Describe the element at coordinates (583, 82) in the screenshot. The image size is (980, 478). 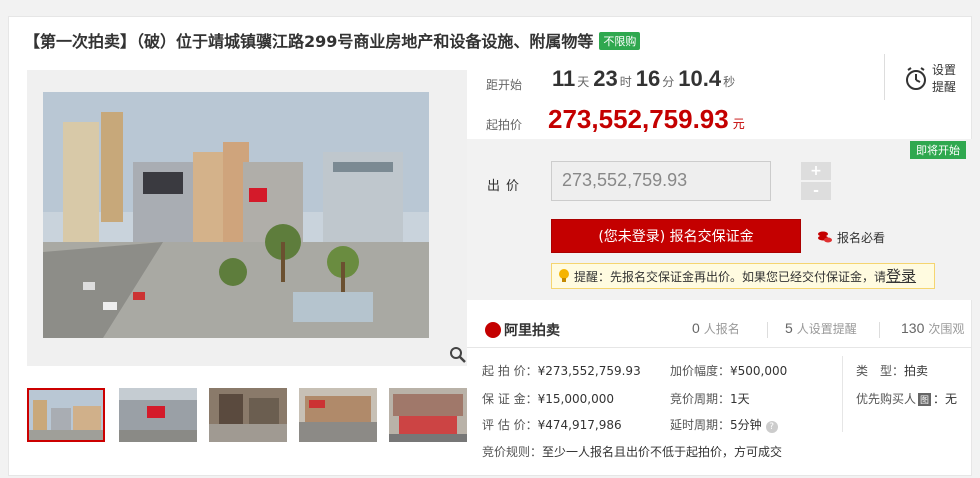
I see `days-unit: 天` at that location.